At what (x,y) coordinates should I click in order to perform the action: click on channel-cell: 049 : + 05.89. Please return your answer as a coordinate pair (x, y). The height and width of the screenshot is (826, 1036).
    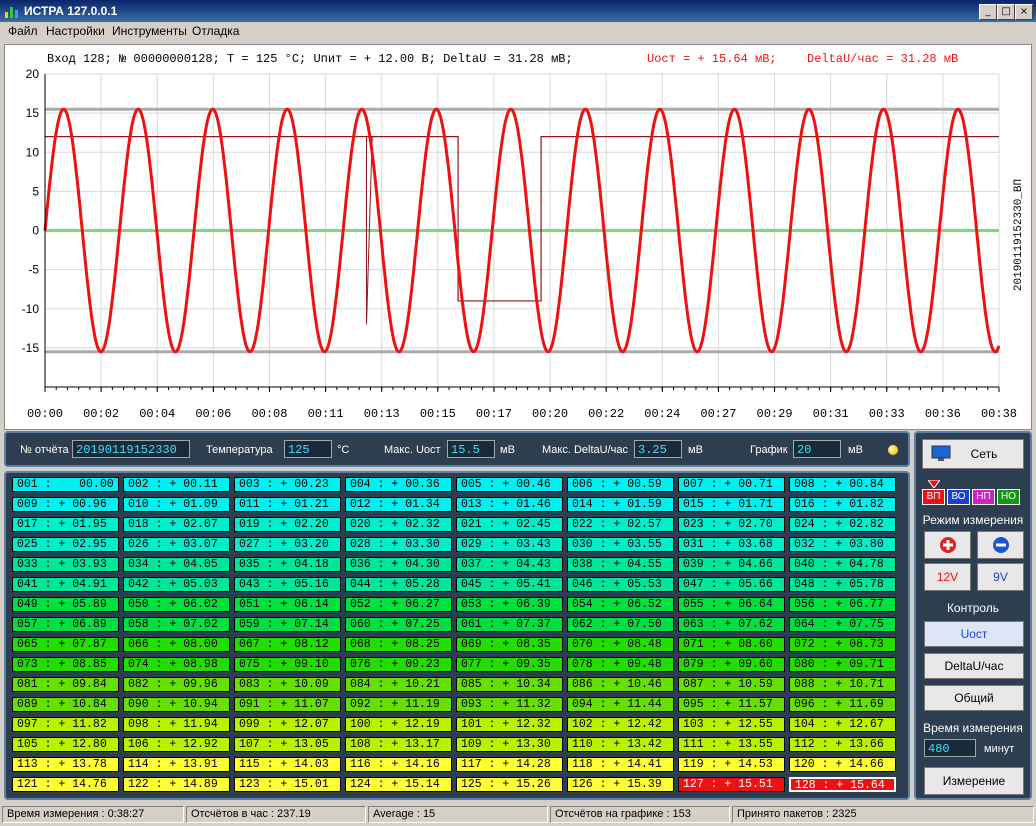
    Looking at the image, I should click on (65, 604).